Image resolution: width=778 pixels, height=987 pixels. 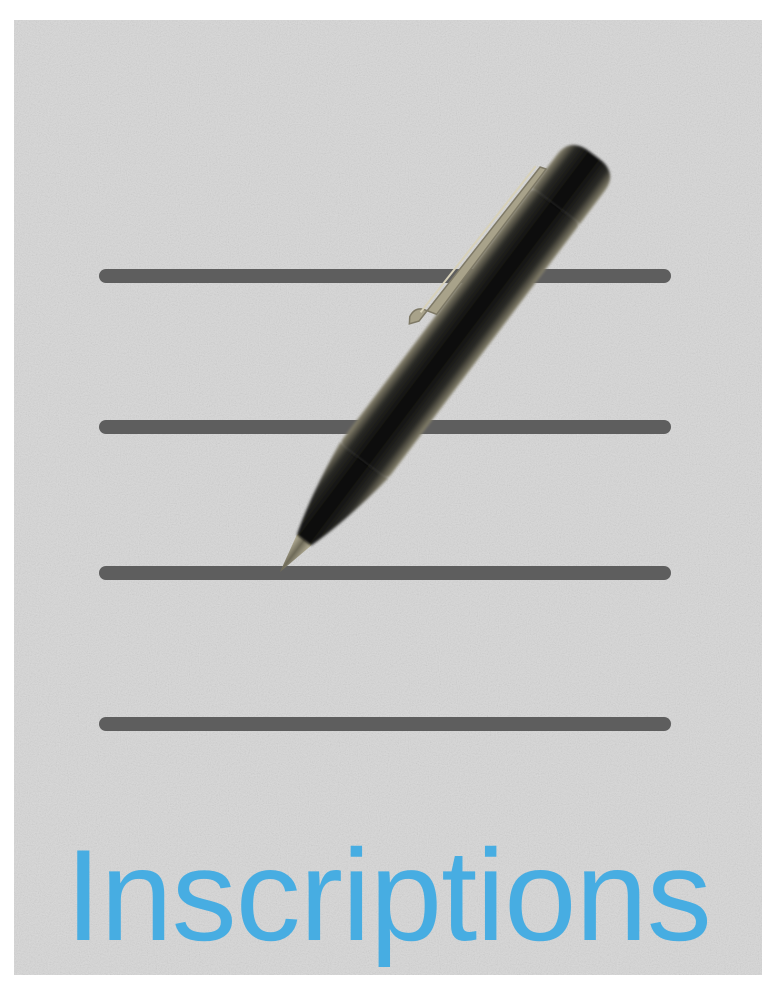 I want to click on app-title: Inscriptions, so click(x=388, y=895).